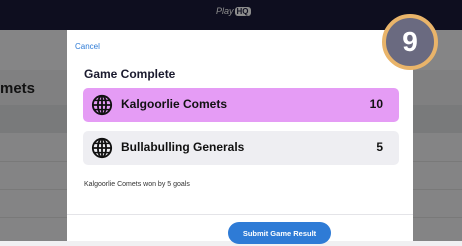  I want to click on step-number: 9, so click(410, 41).